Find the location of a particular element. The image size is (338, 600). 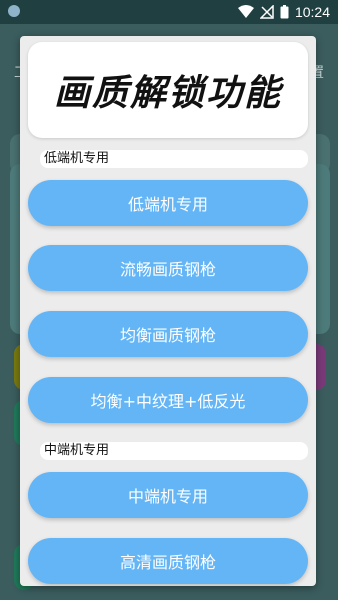

status-bar: 10:24 is located at coordinates (169, 12).